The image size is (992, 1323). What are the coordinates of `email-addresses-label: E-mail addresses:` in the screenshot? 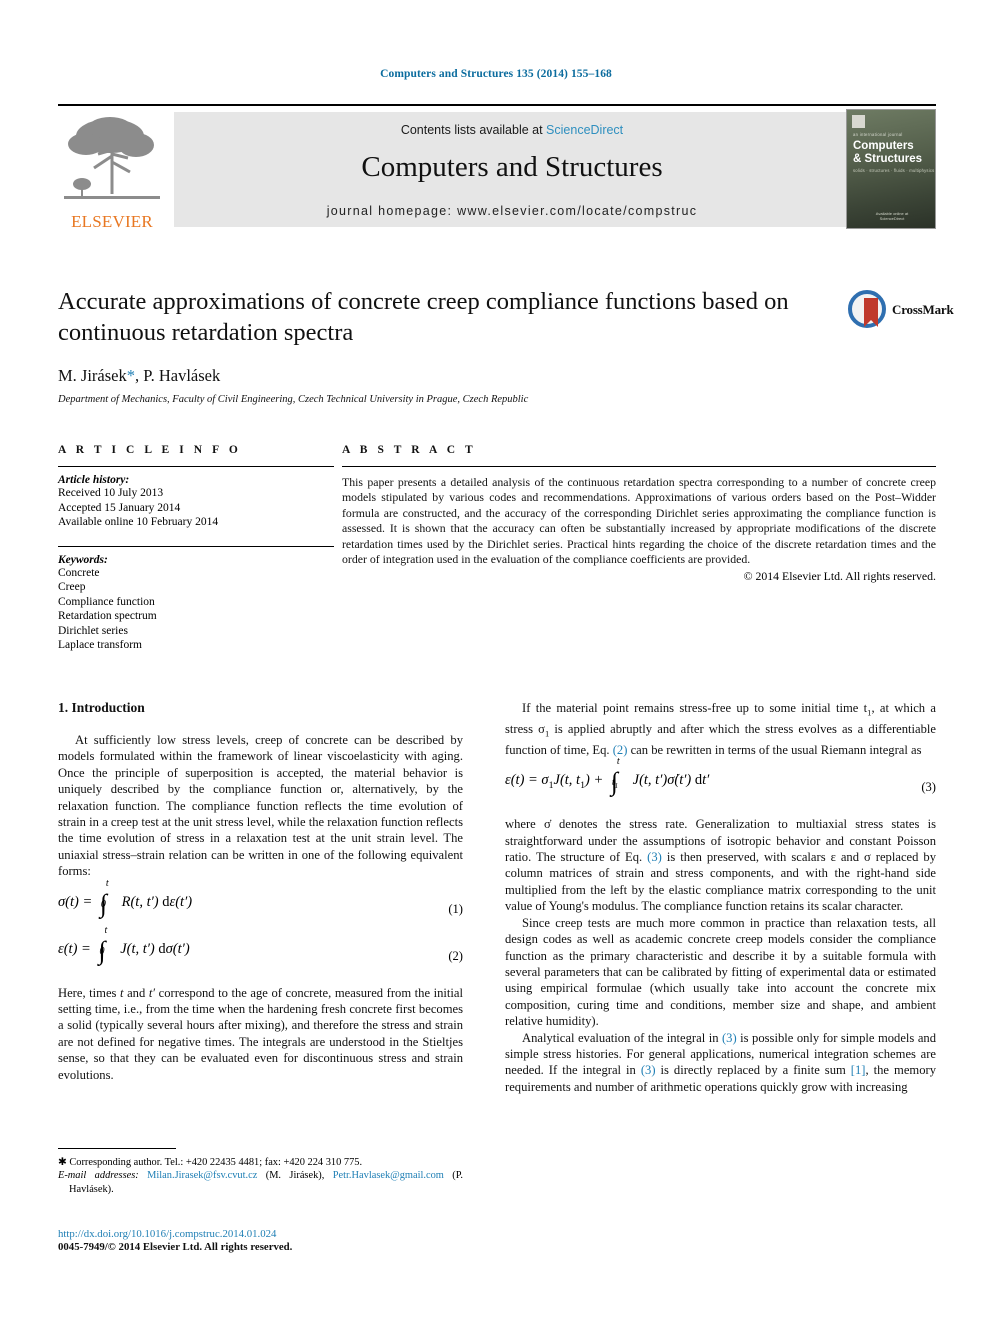 It's located at (98, 1176).